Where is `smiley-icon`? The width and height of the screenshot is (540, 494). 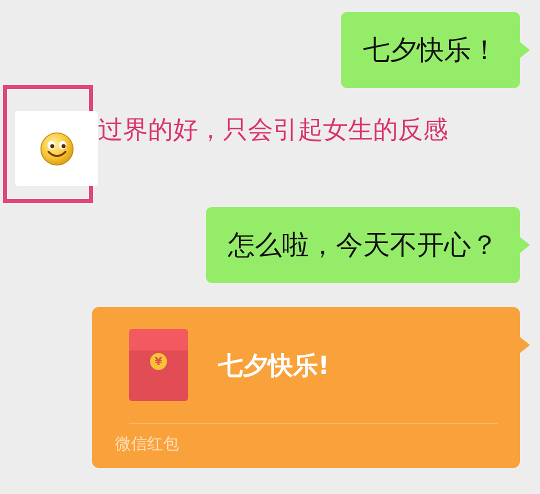 smiley-icon is located at coordinates (57, 149).